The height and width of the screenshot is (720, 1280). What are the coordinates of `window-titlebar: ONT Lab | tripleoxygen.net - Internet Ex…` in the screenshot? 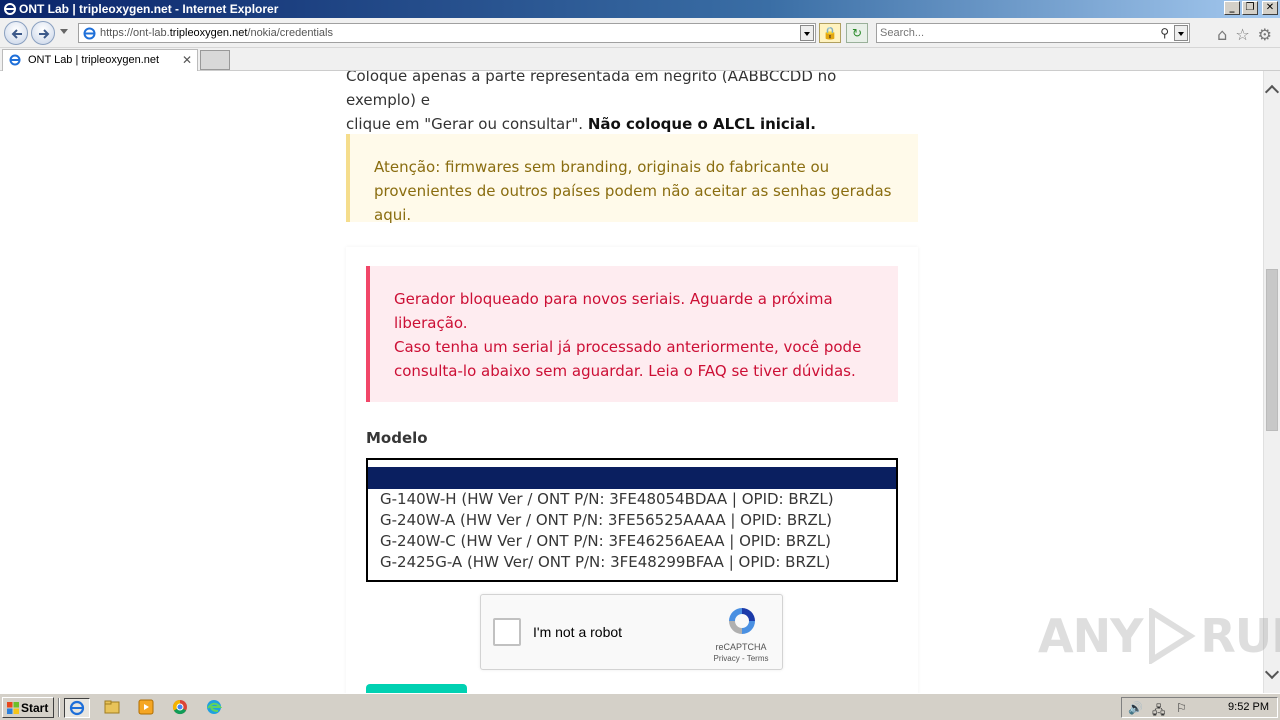 It's located at (640, 9).